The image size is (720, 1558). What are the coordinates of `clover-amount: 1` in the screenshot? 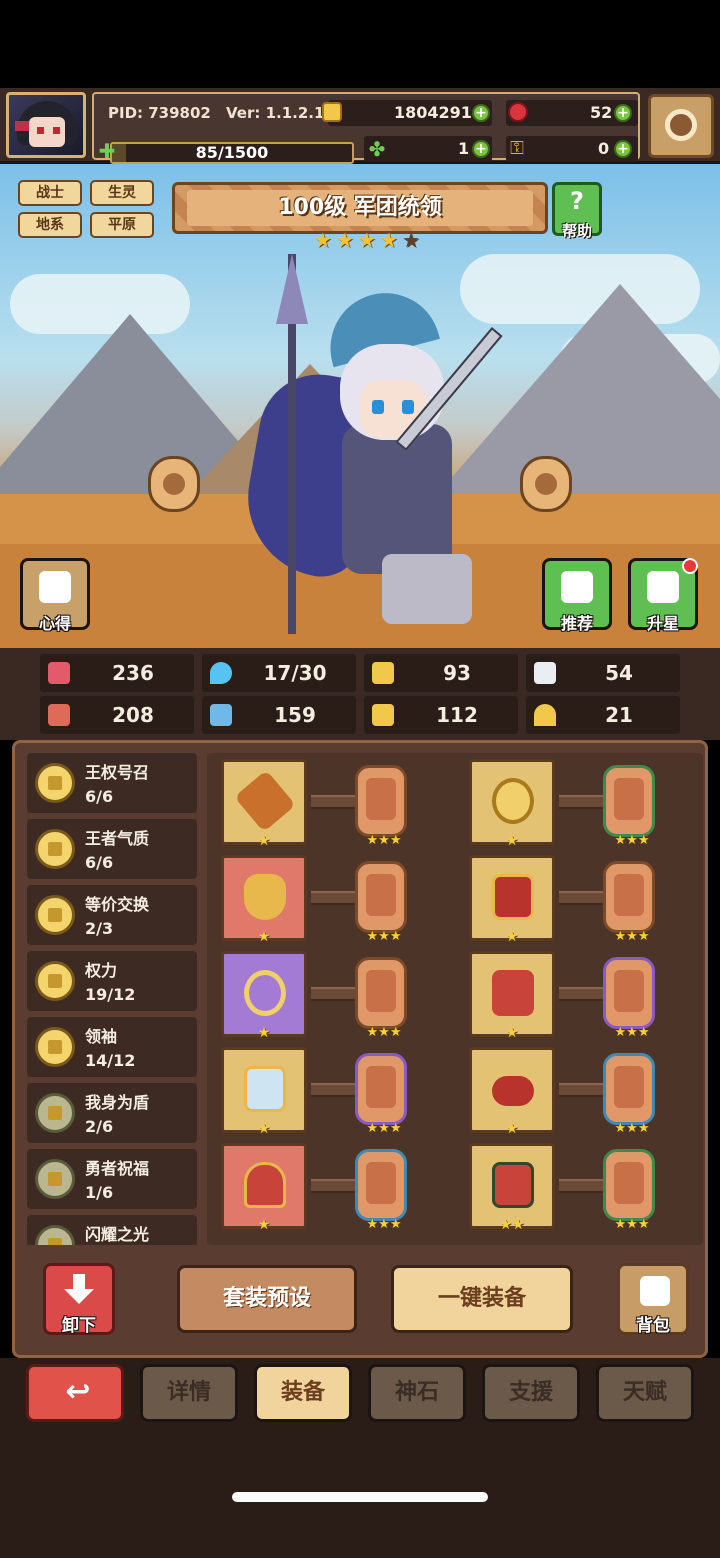 It's located at (464, 148).